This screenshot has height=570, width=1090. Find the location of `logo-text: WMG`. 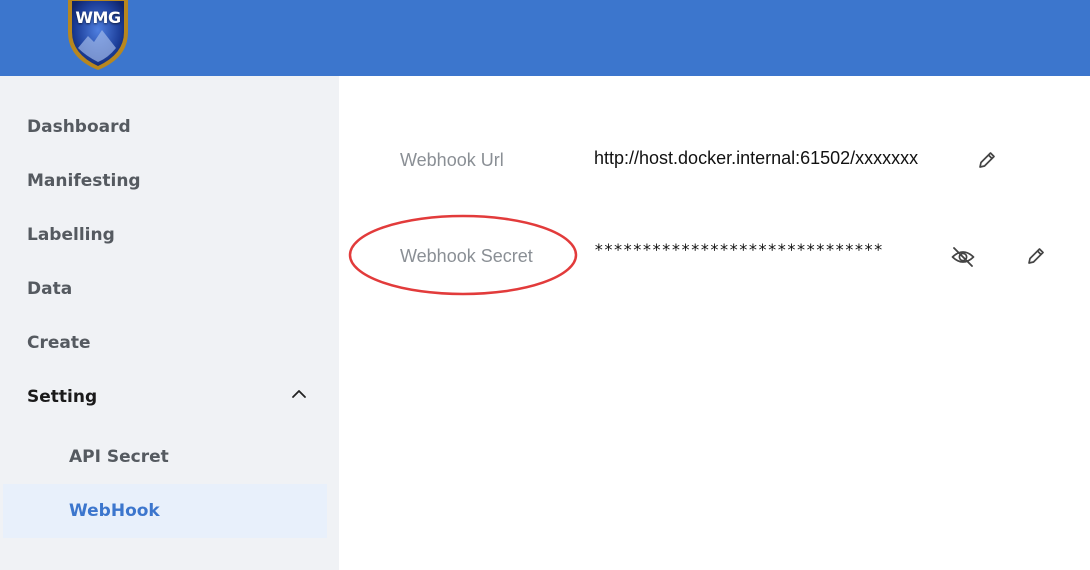

logo-text: WMG is located at coordinates (98, 17).